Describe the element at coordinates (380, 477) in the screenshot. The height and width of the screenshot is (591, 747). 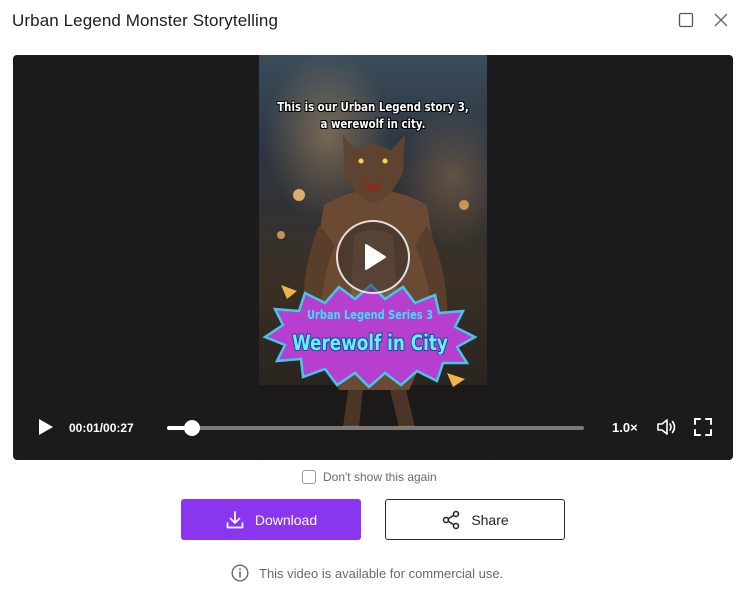
I see `dont-show-label: Don't show this again` at that location.